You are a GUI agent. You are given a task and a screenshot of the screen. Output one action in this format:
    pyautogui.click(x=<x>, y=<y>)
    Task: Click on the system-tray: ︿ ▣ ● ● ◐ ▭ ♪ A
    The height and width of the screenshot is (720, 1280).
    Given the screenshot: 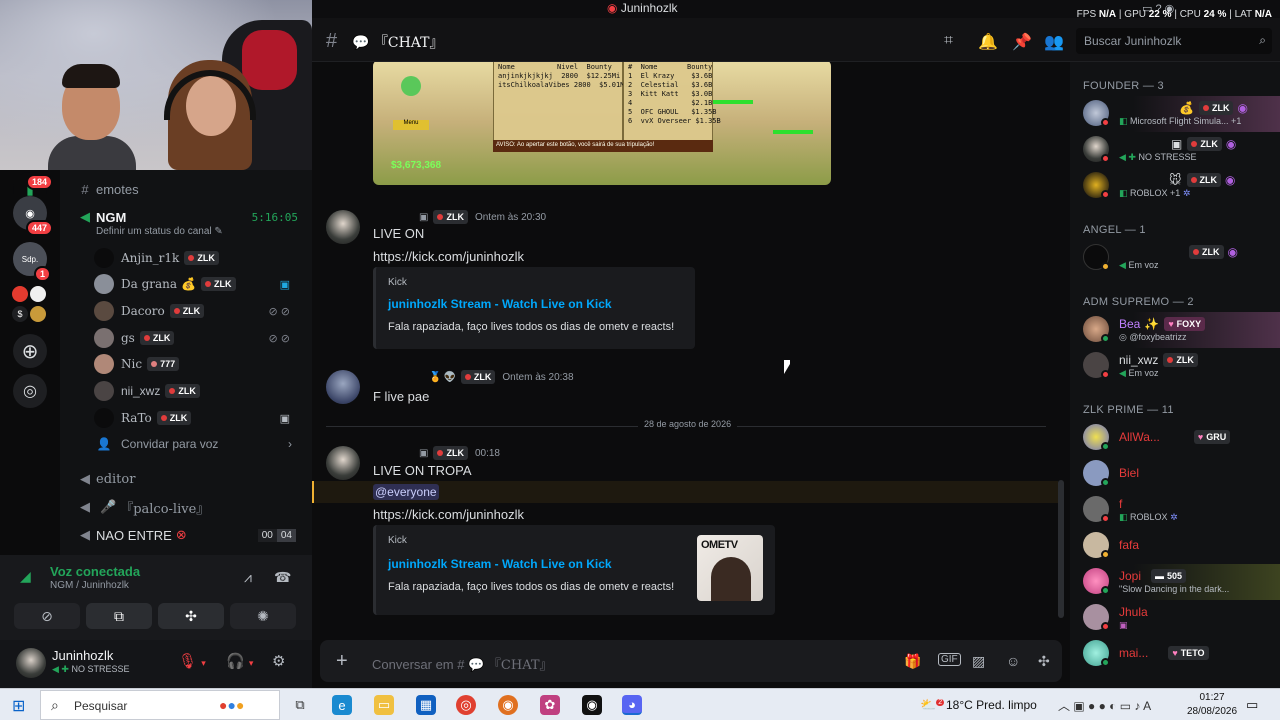 What is the action you would take?
    pyautogui.click(x=1104, y=705)
    